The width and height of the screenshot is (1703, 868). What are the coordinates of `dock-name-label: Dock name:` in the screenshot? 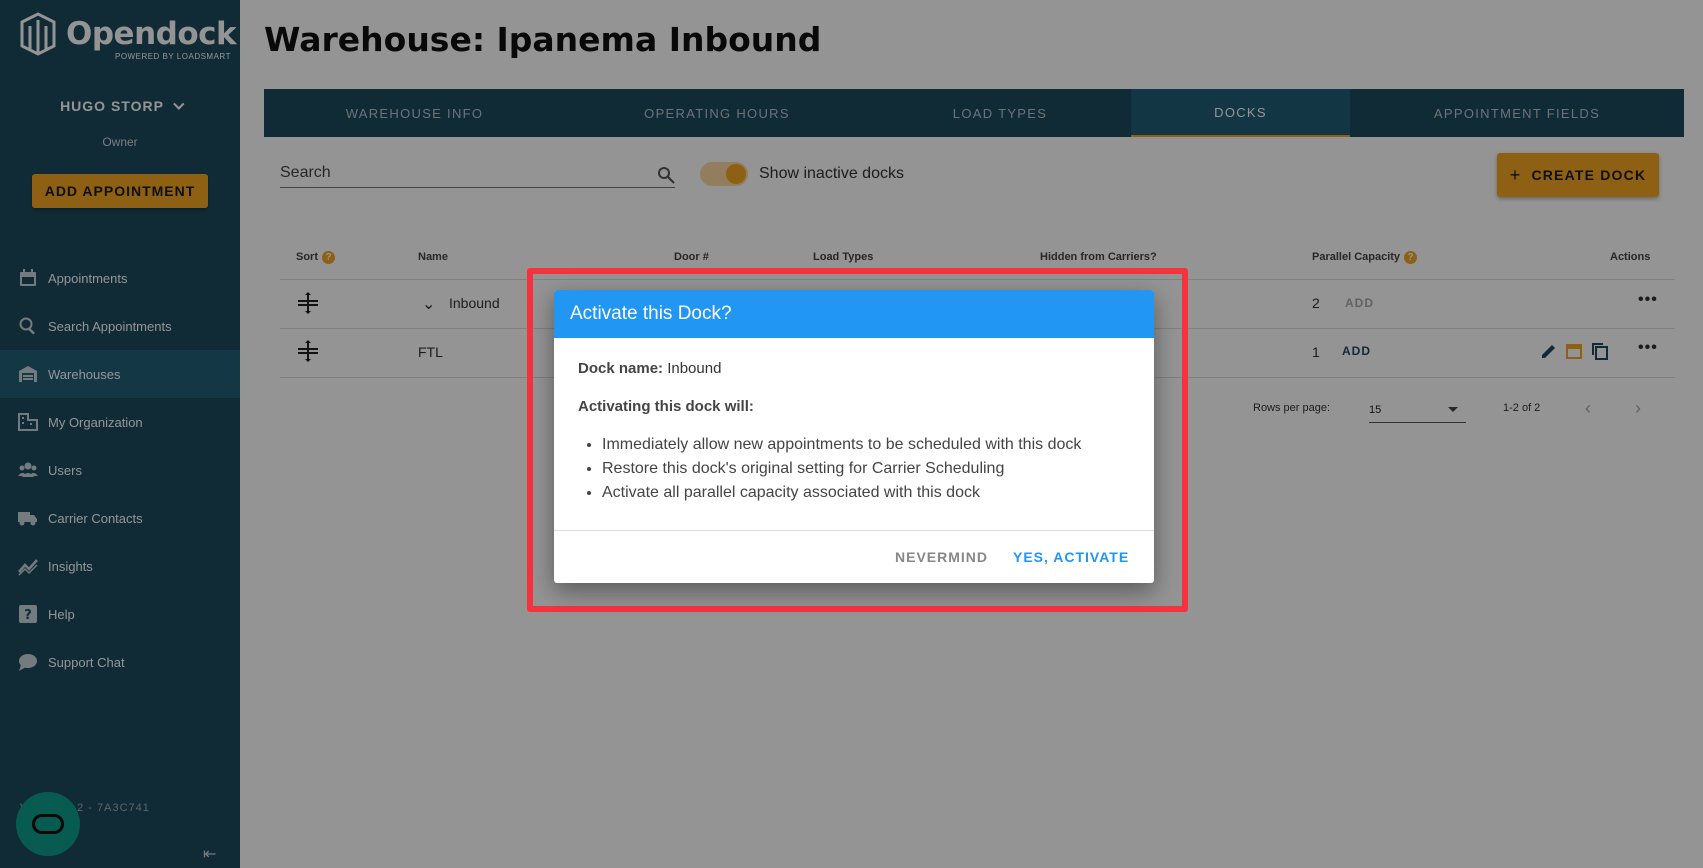 It's located at (621, 368).